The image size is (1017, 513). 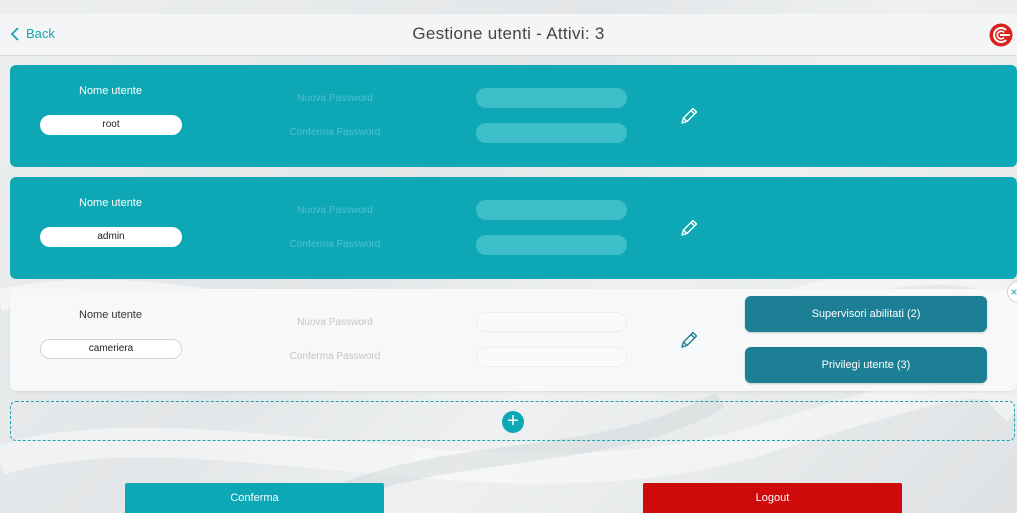 What do you see at coordinates (1001, 35) in the screenshot?
I see `brand-logo-icon` at bounding box center [1001, 35].